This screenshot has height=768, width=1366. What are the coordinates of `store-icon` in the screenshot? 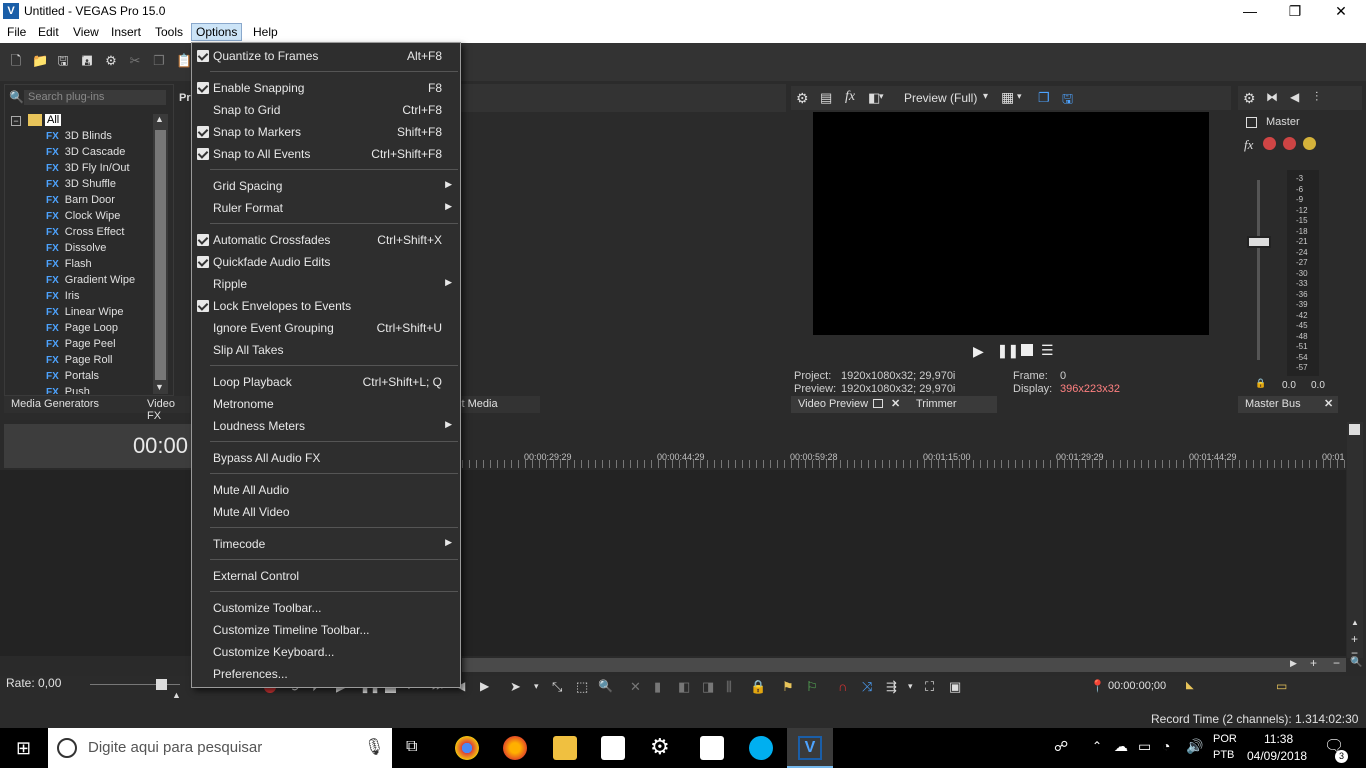 It's located at (613, 748).